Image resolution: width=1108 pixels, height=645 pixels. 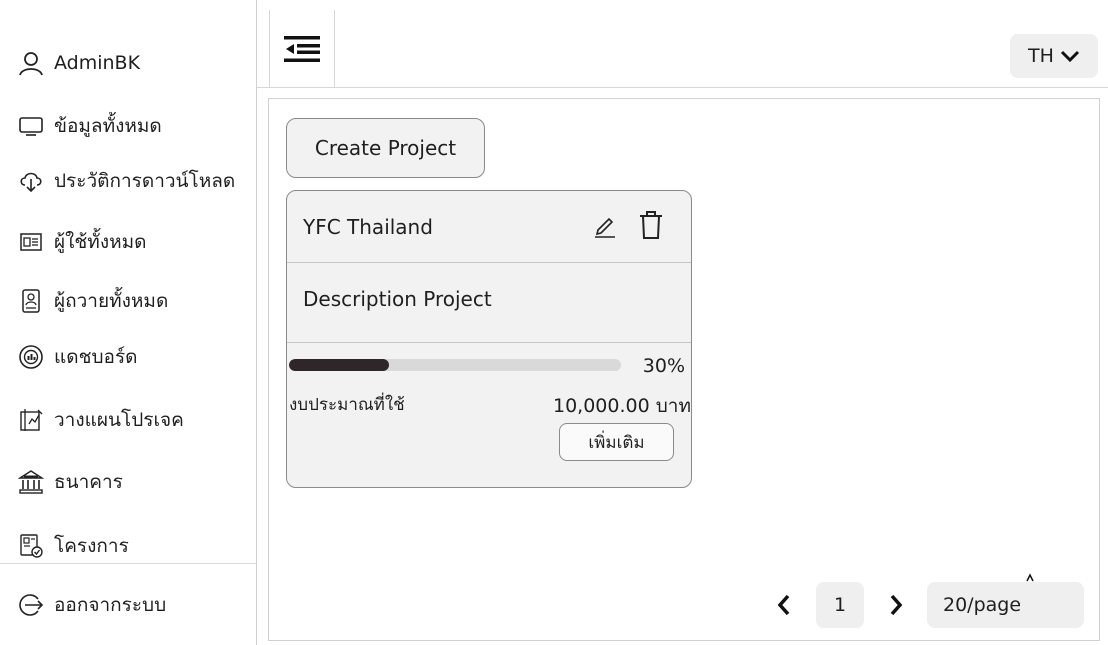 What do you see at coordinates (145, 181) in the screenshot?
I see `sidebar-item-label: ประวัติการดาวน์โหลด` at bounding box center [145, 181].